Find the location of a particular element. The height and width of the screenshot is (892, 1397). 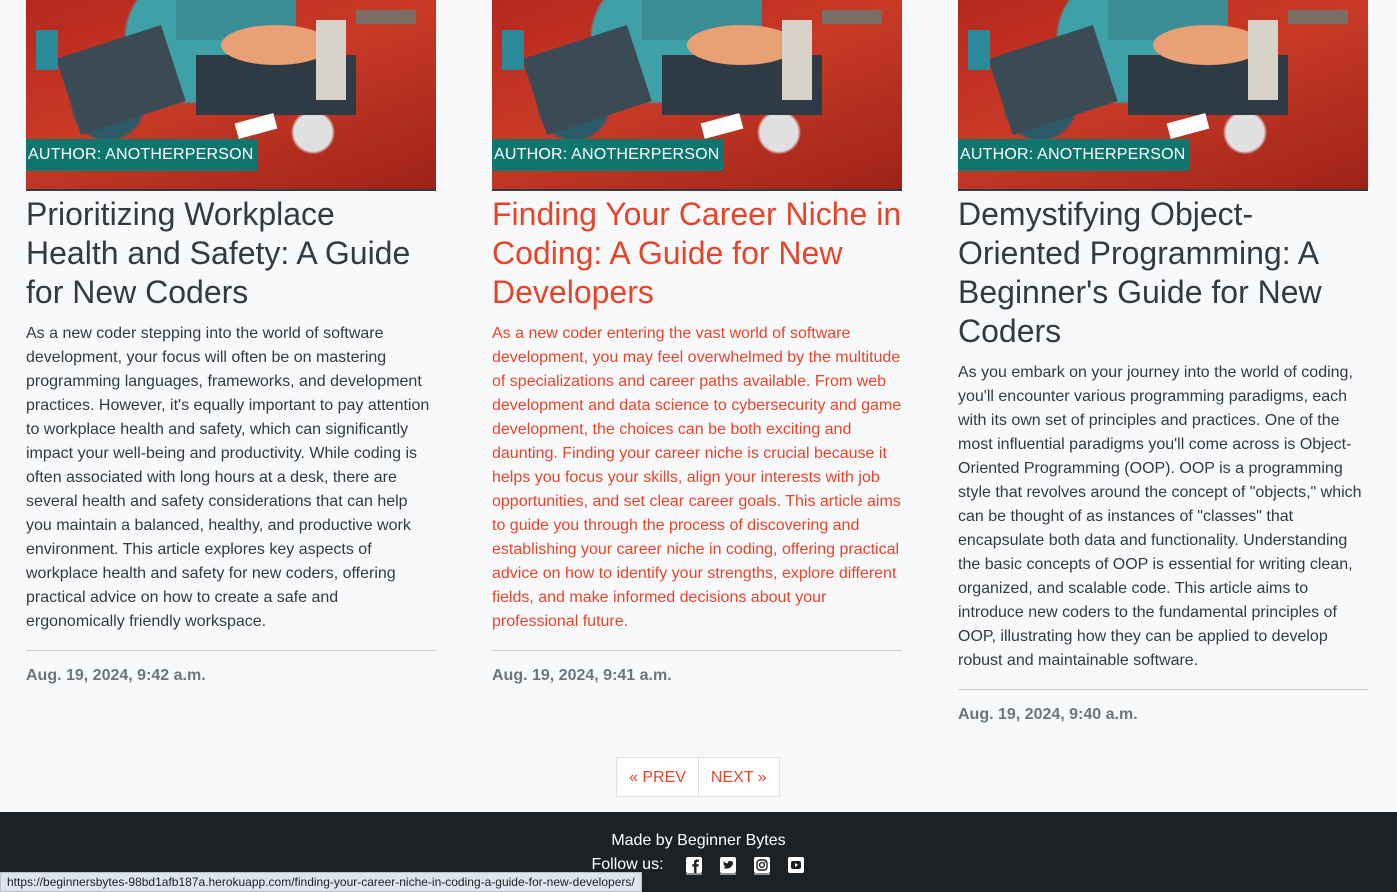

facebook-icon is located at coordinates (694, 865).